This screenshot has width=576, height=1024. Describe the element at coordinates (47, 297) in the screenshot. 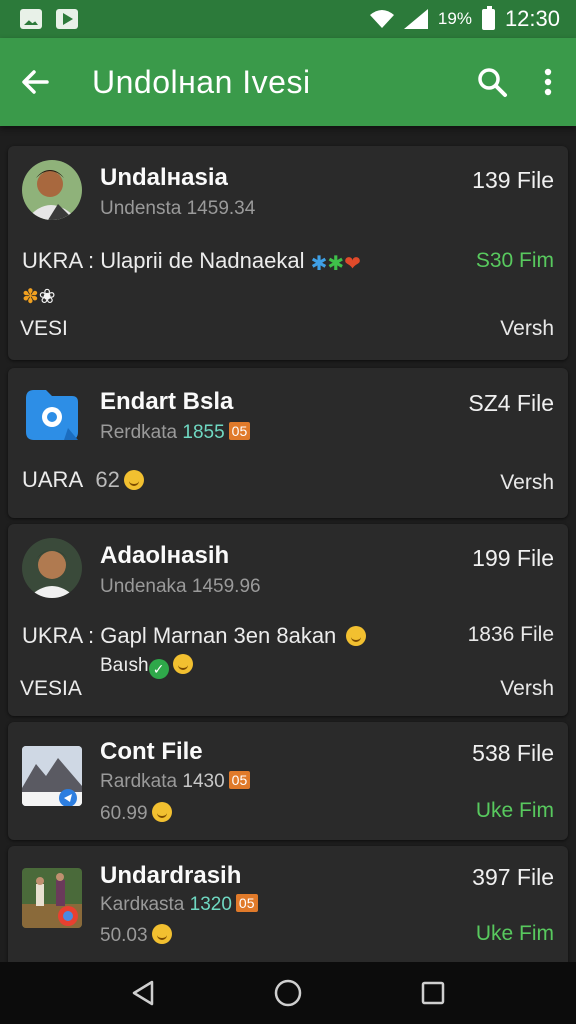

I see `daisy-emoji-icon: ❀` at that location.